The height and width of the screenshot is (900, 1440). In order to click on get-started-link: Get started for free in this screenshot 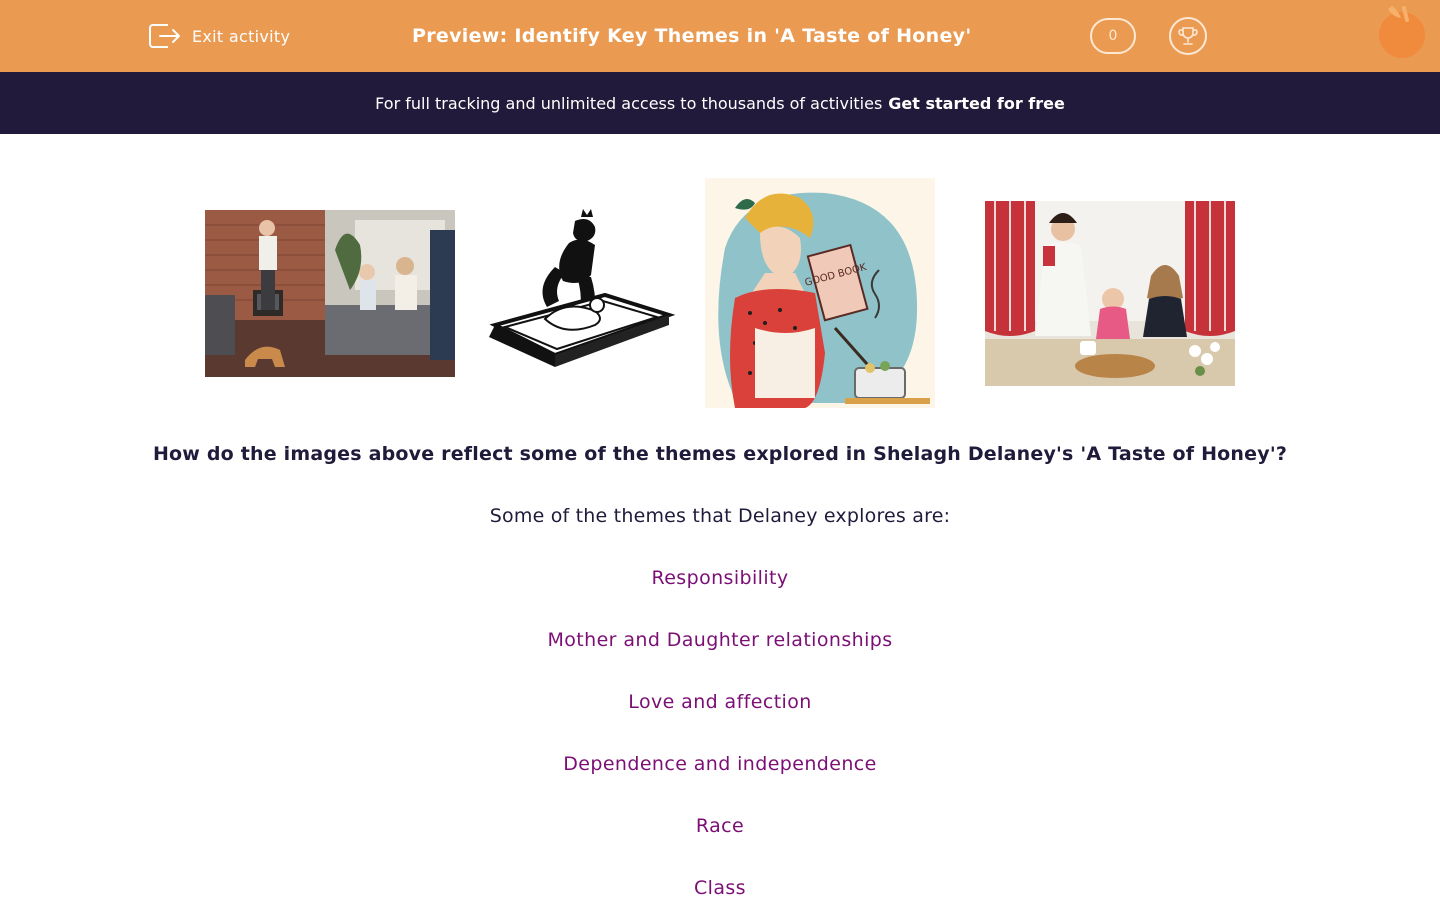, I will do `click(976, 103)`.